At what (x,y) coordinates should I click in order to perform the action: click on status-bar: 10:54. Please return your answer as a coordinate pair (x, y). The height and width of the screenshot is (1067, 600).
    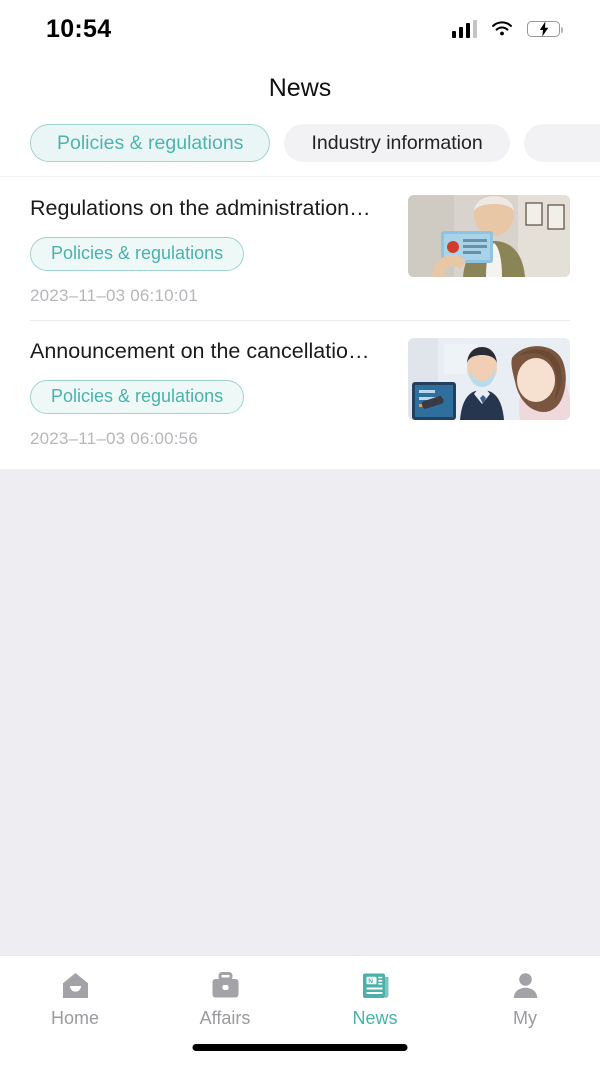
    Looking at the image, I should click on (300, 29).